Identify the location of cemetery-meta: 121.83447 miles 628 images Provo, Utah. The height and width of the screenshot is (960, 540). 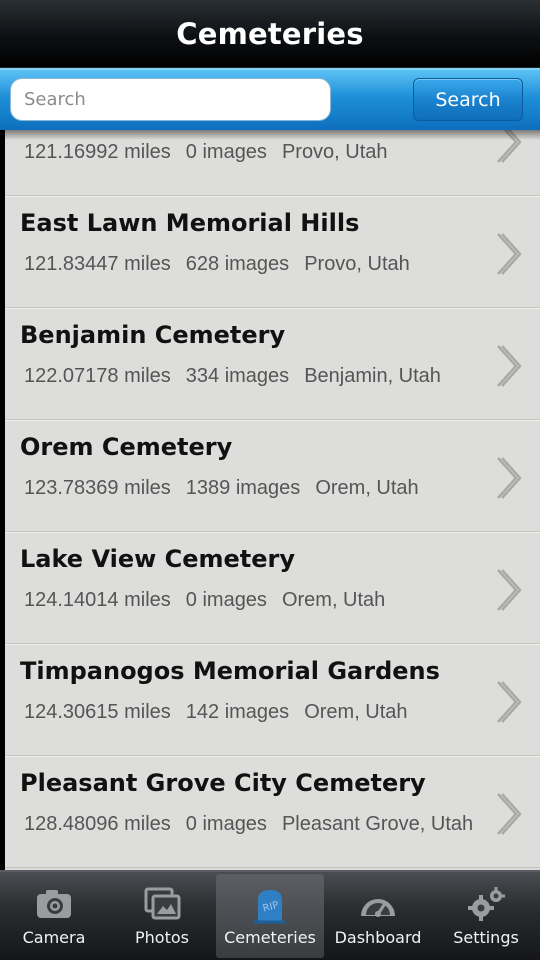
(217, 264).